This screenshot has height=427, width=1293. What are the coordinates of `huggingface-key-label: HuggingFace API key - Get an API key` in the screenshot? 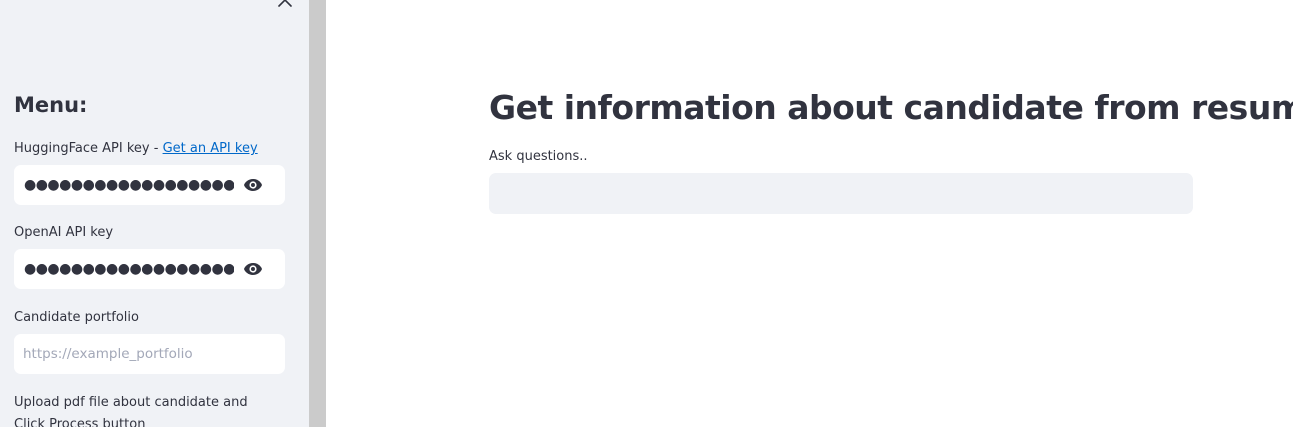 It's located at (136, 148).